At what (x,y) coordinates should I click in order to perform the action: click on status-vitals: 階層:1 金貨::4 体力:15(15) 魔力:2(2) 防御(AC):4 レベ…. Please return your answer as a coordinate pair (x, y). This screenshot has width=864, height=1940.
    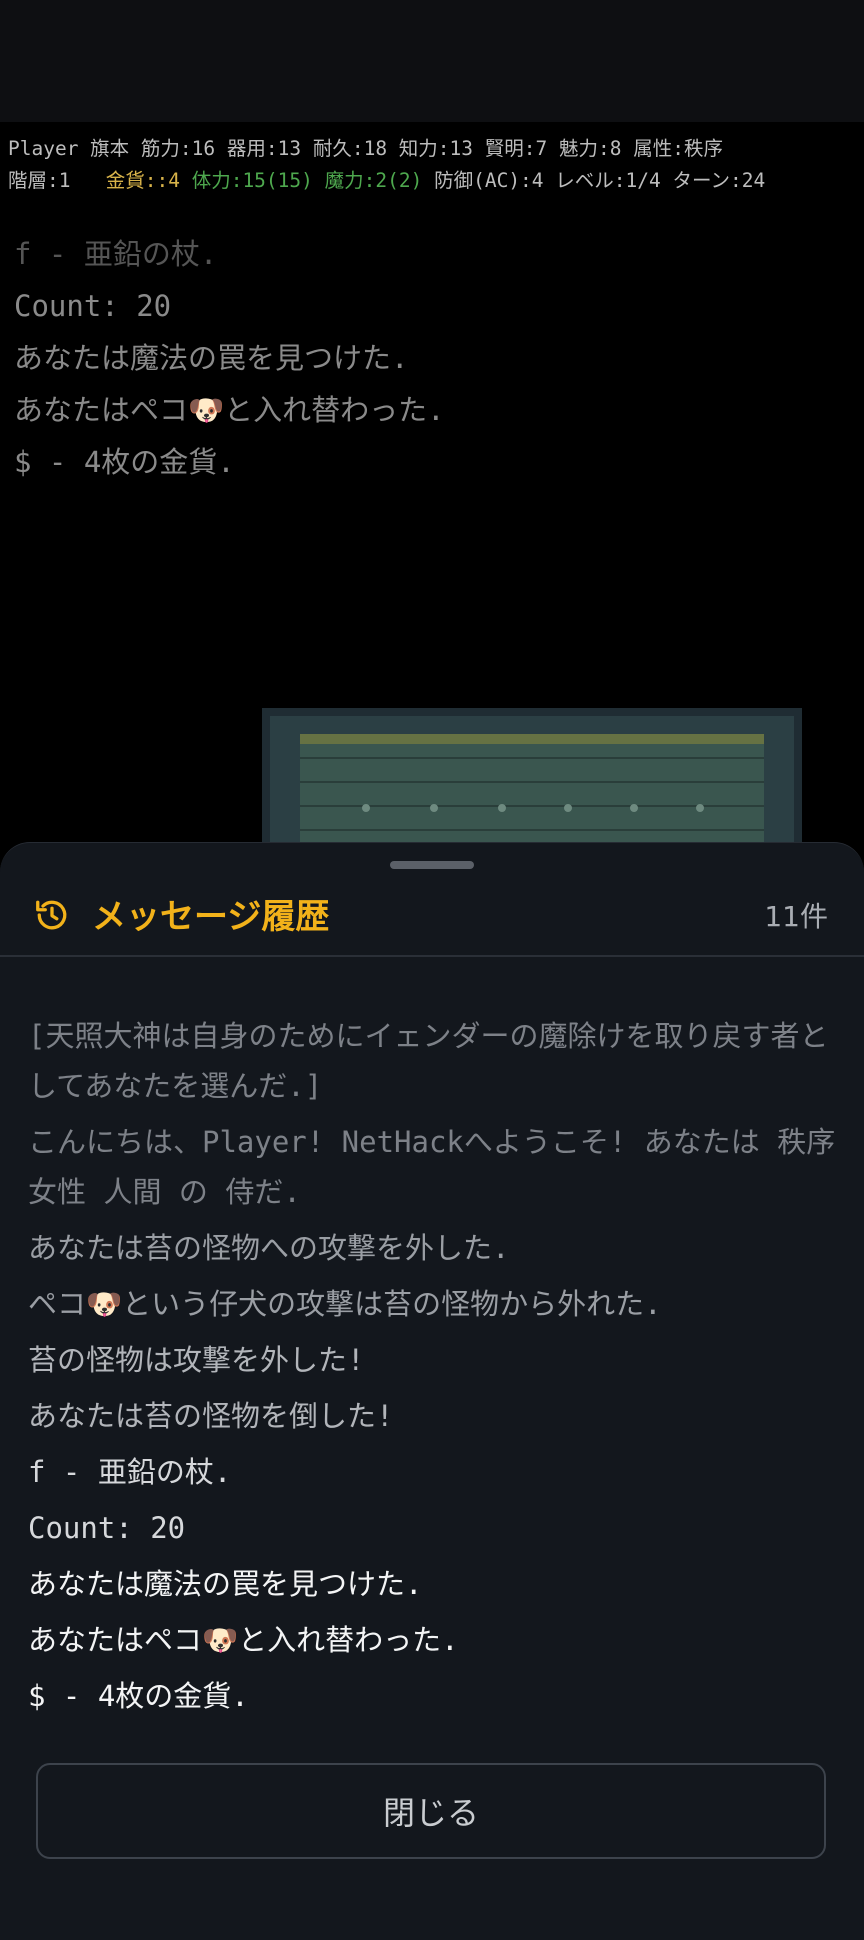
    Looking at the image, I should click on (386, 178).